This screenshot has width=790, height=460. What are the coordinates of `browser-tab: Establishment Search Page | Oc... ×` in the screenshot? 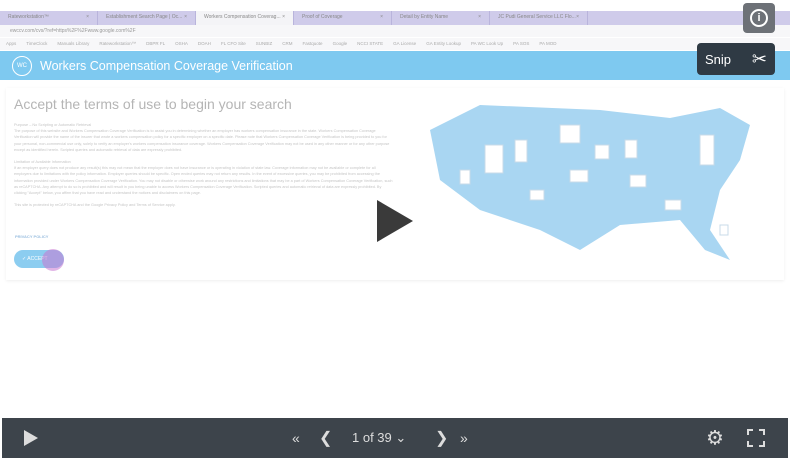 It's located at (147, 18).